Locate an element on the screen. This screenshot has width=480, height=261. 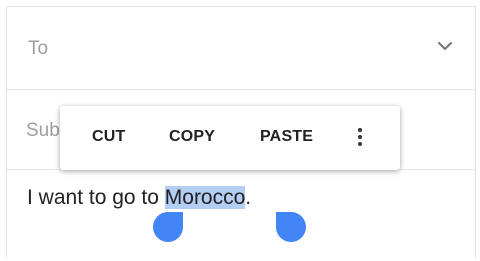
body-text-after: . is located at coordinates (248, 197).